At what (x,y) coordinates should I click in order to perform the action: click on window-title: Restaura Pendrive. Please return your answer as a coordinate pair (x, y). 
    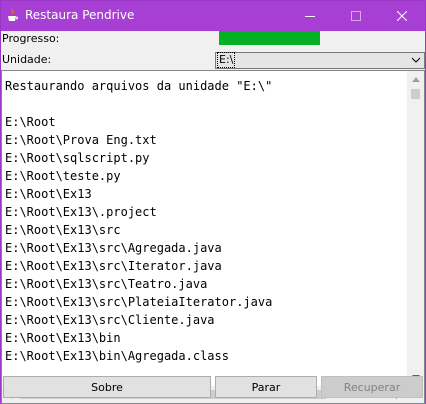
    Looking at the image, I should click on (80, 15).